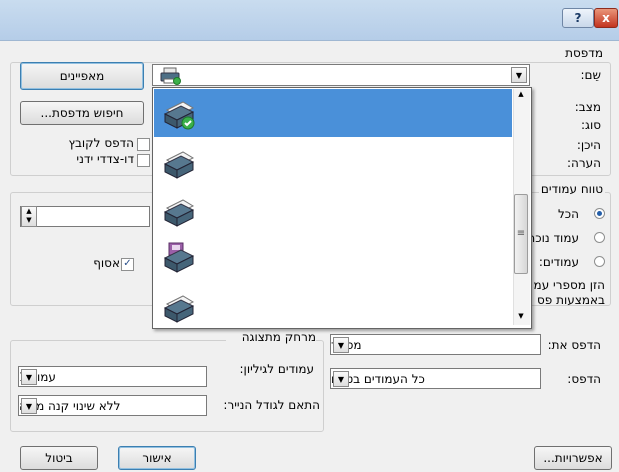 The image size is (619, 472). Describe the element at coordinates (521, 233) in the screenshot. I see `grip-icon: ≡` at that location.